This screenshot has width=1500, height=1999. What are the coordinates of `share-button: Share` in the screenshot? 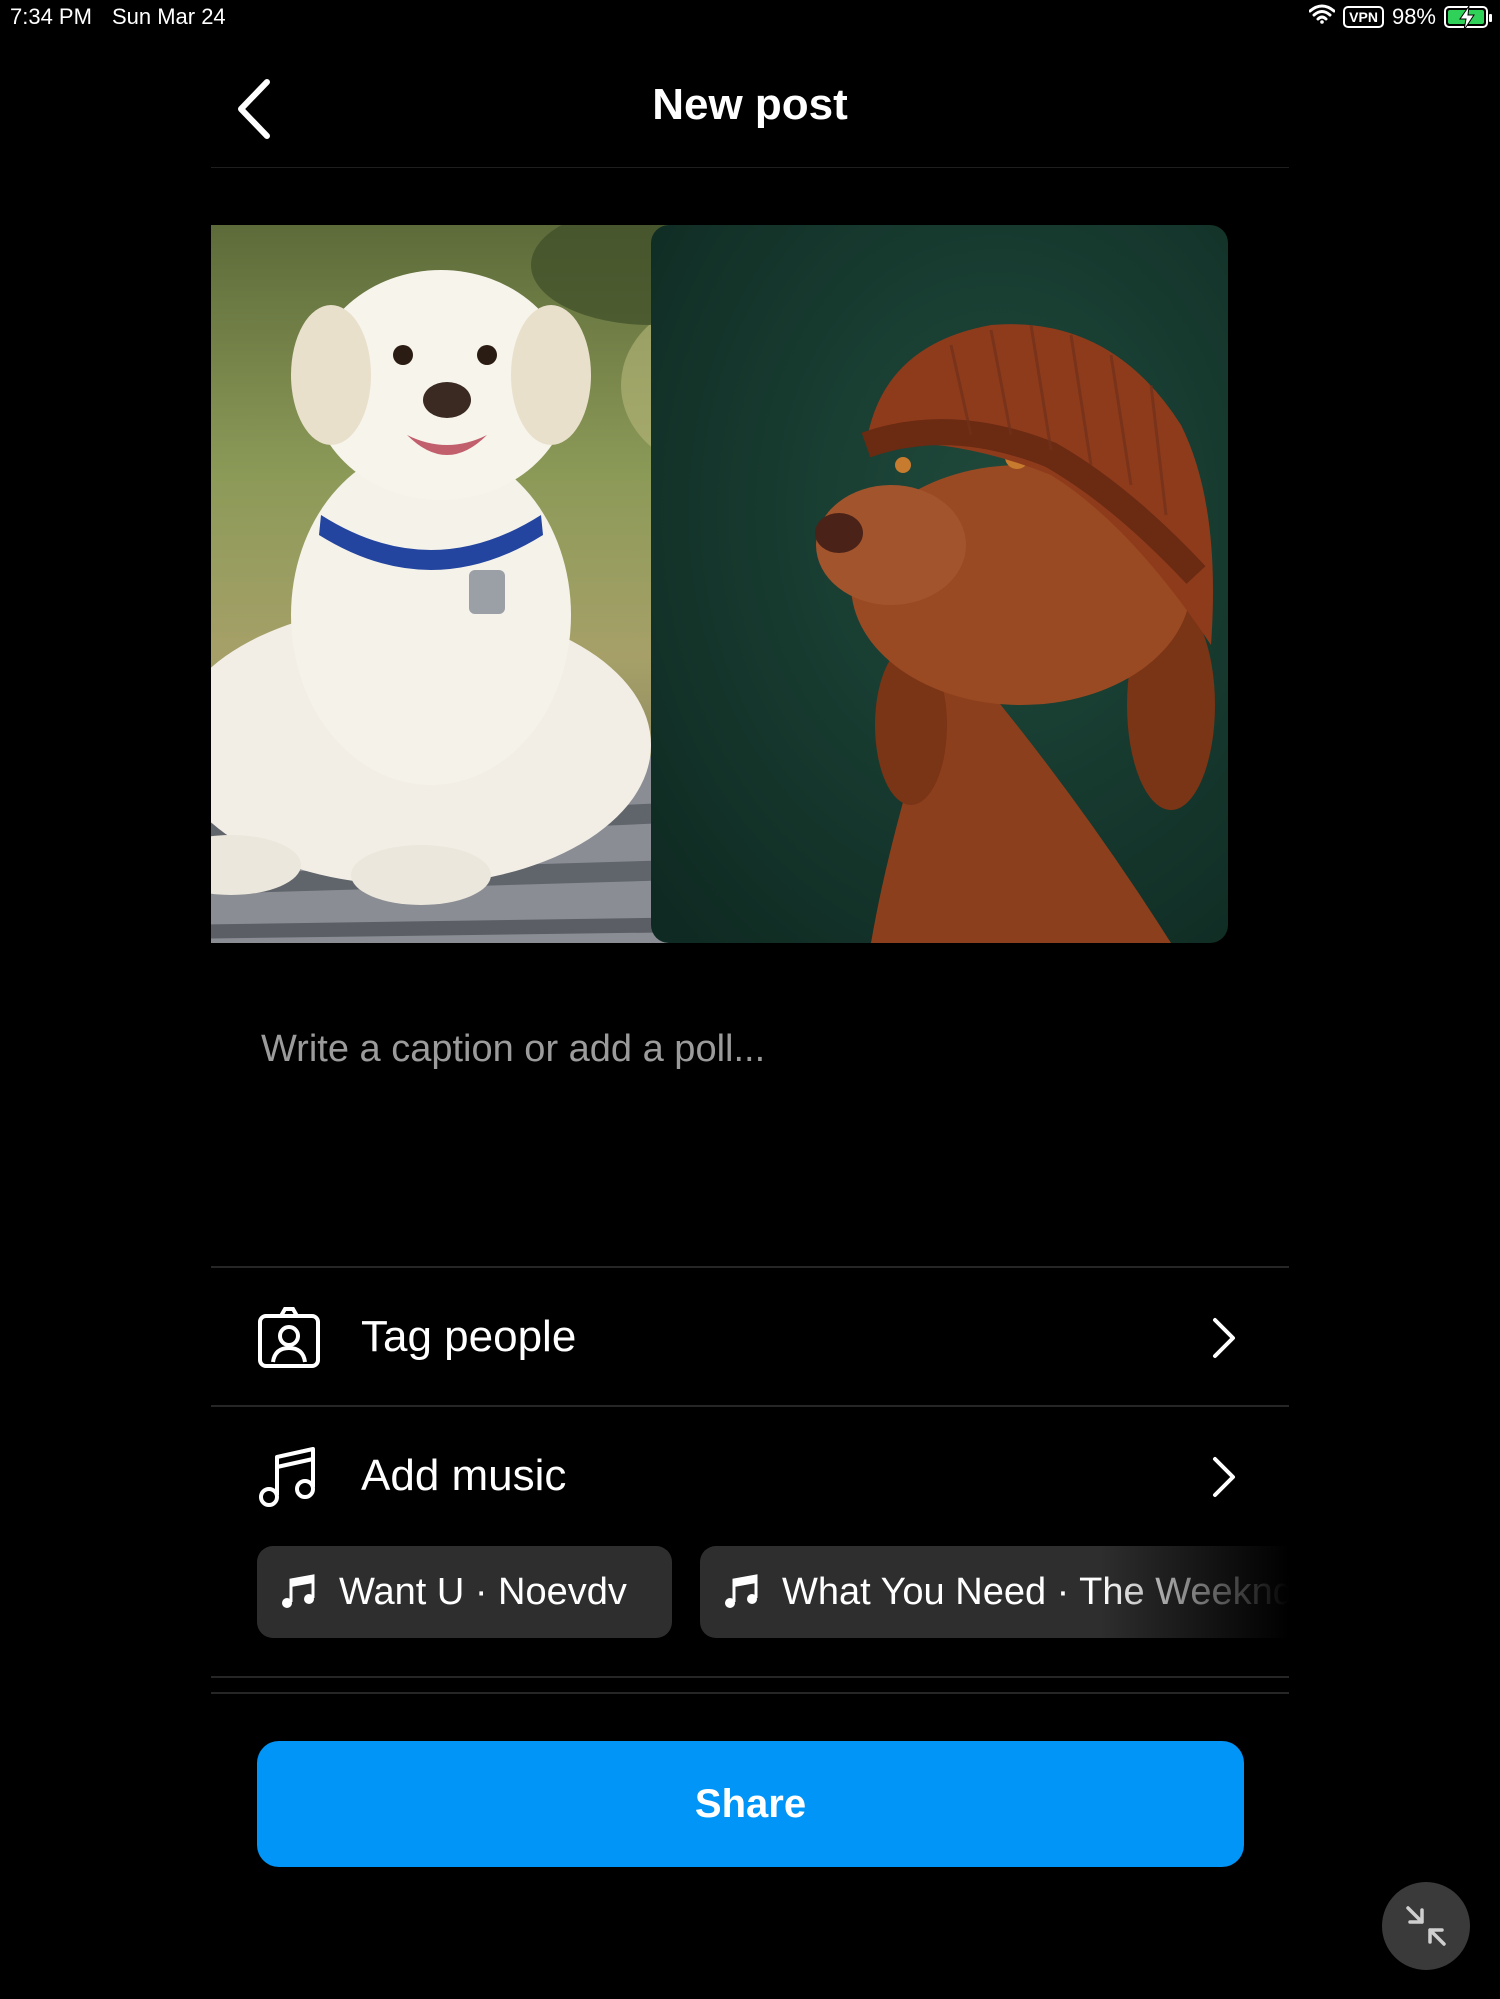 It's located at (750, 1804).